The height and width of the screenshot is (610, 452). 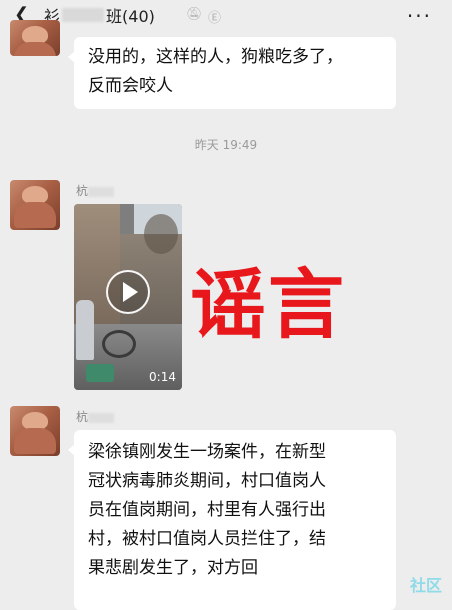 What do you see at coordinates (215, 18) in the screenshot?
I see `earpiece-icon: Ⓔ` at bounding box center [215, 18].